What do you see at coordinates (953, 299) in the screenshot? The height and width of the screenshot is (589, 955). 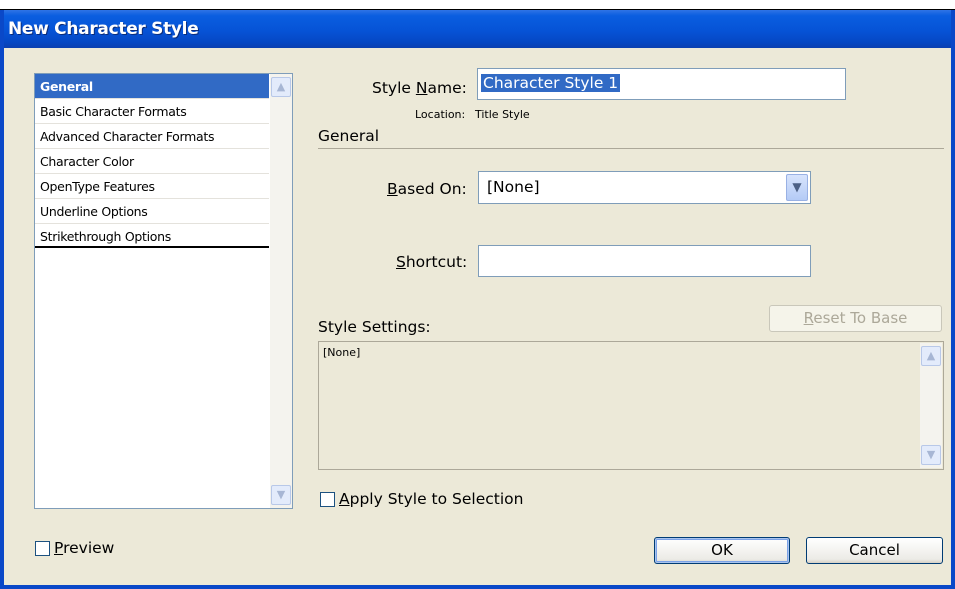 I see `right-frame` at bounding box center [953, 299].